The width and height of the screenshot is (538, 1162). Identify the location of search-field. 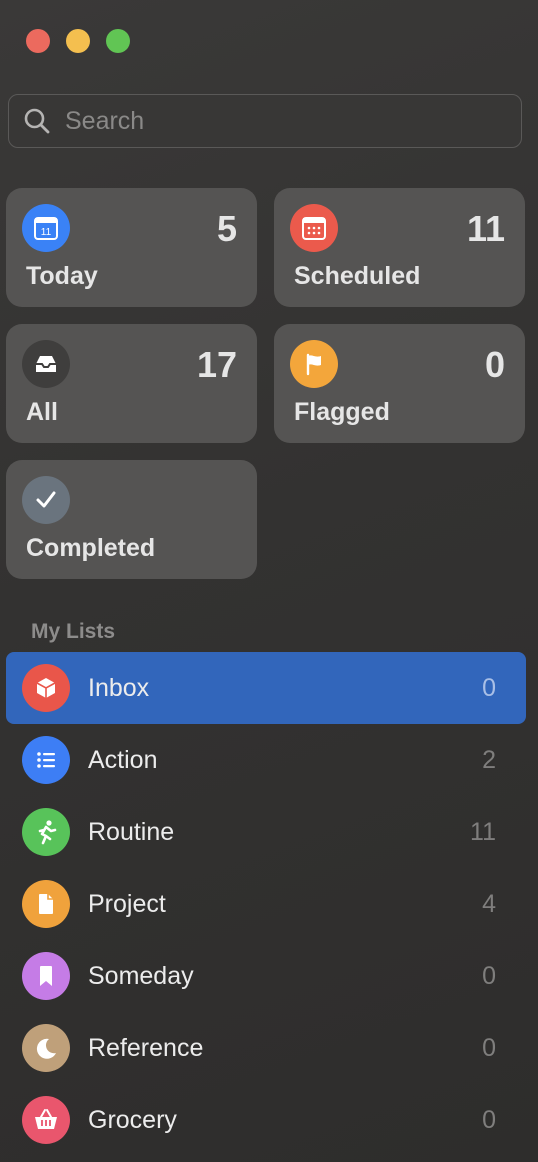
(265, 121).